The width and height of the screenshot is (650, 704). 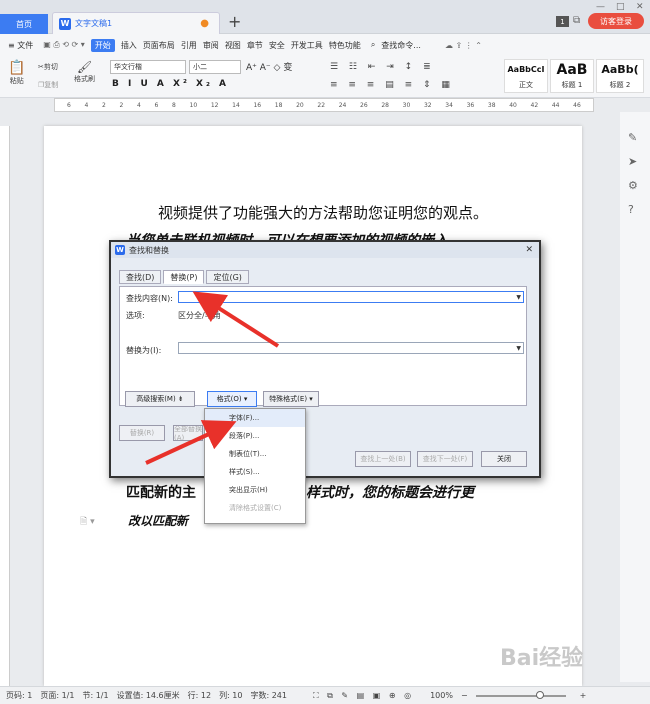 What do you see at coordinates (19, 695) in the screenshot?
I see `status-page: 页码: 1` at bounding box center [19, 695].